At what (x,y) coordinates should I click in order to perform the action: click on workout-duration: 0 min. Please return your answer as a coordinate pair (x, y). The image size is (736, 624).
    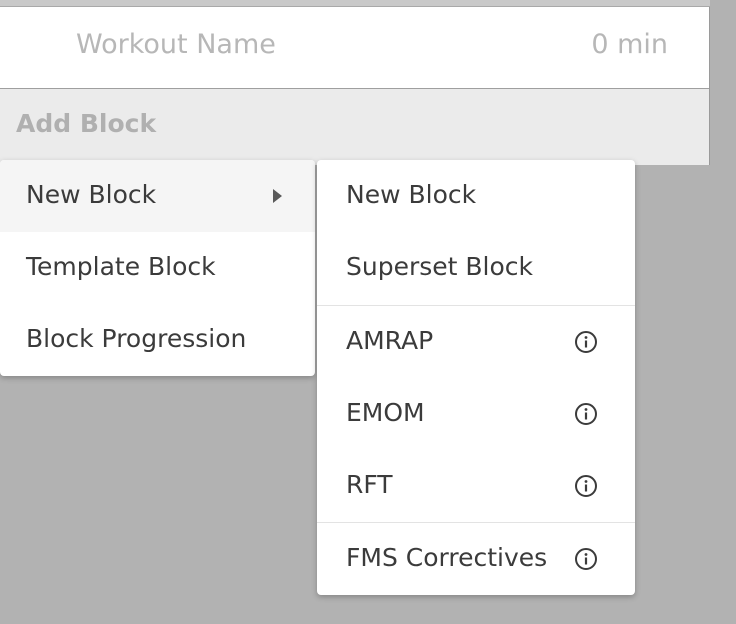
    Looking at the image, I should click on (629, 44).